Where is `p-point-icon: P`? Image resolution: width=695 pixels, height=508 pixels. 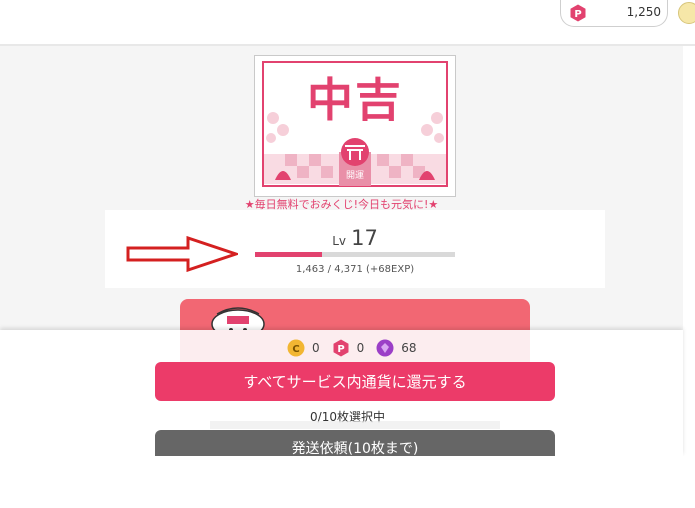
p-point-icon: P is located at coordinates (578, 13).